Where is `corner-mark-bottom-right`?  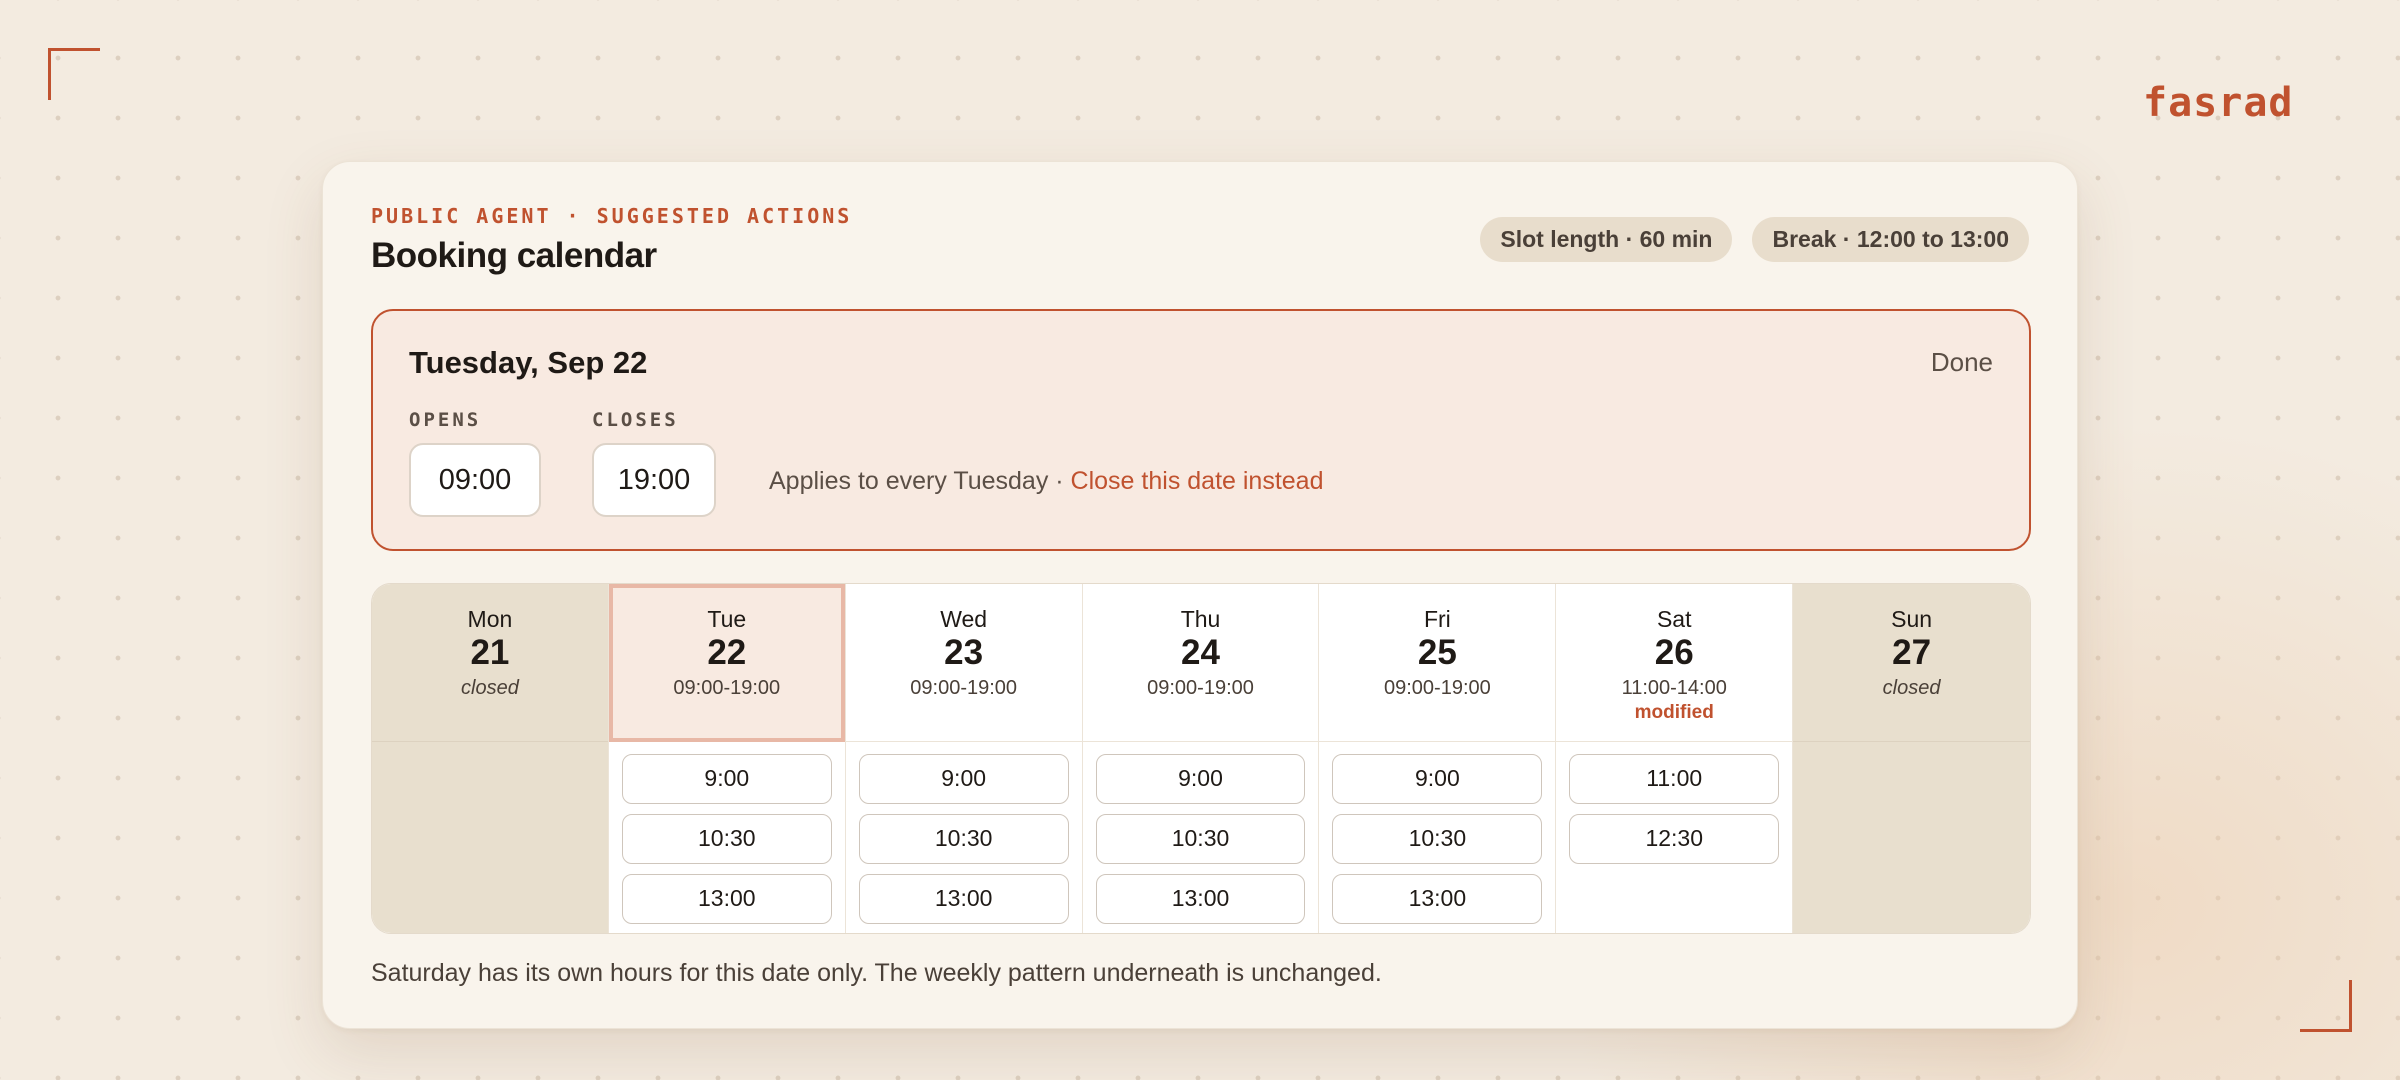 corner-mark-bottom-right is located at coordinates (2326, 1006).